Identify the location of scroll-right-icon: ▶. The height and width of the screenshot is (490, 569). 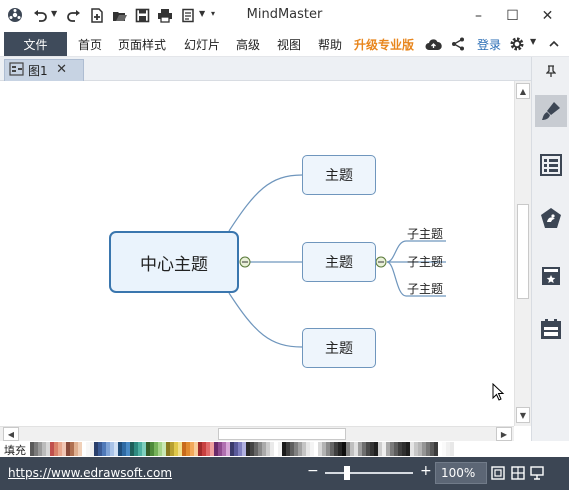
(504, 434).